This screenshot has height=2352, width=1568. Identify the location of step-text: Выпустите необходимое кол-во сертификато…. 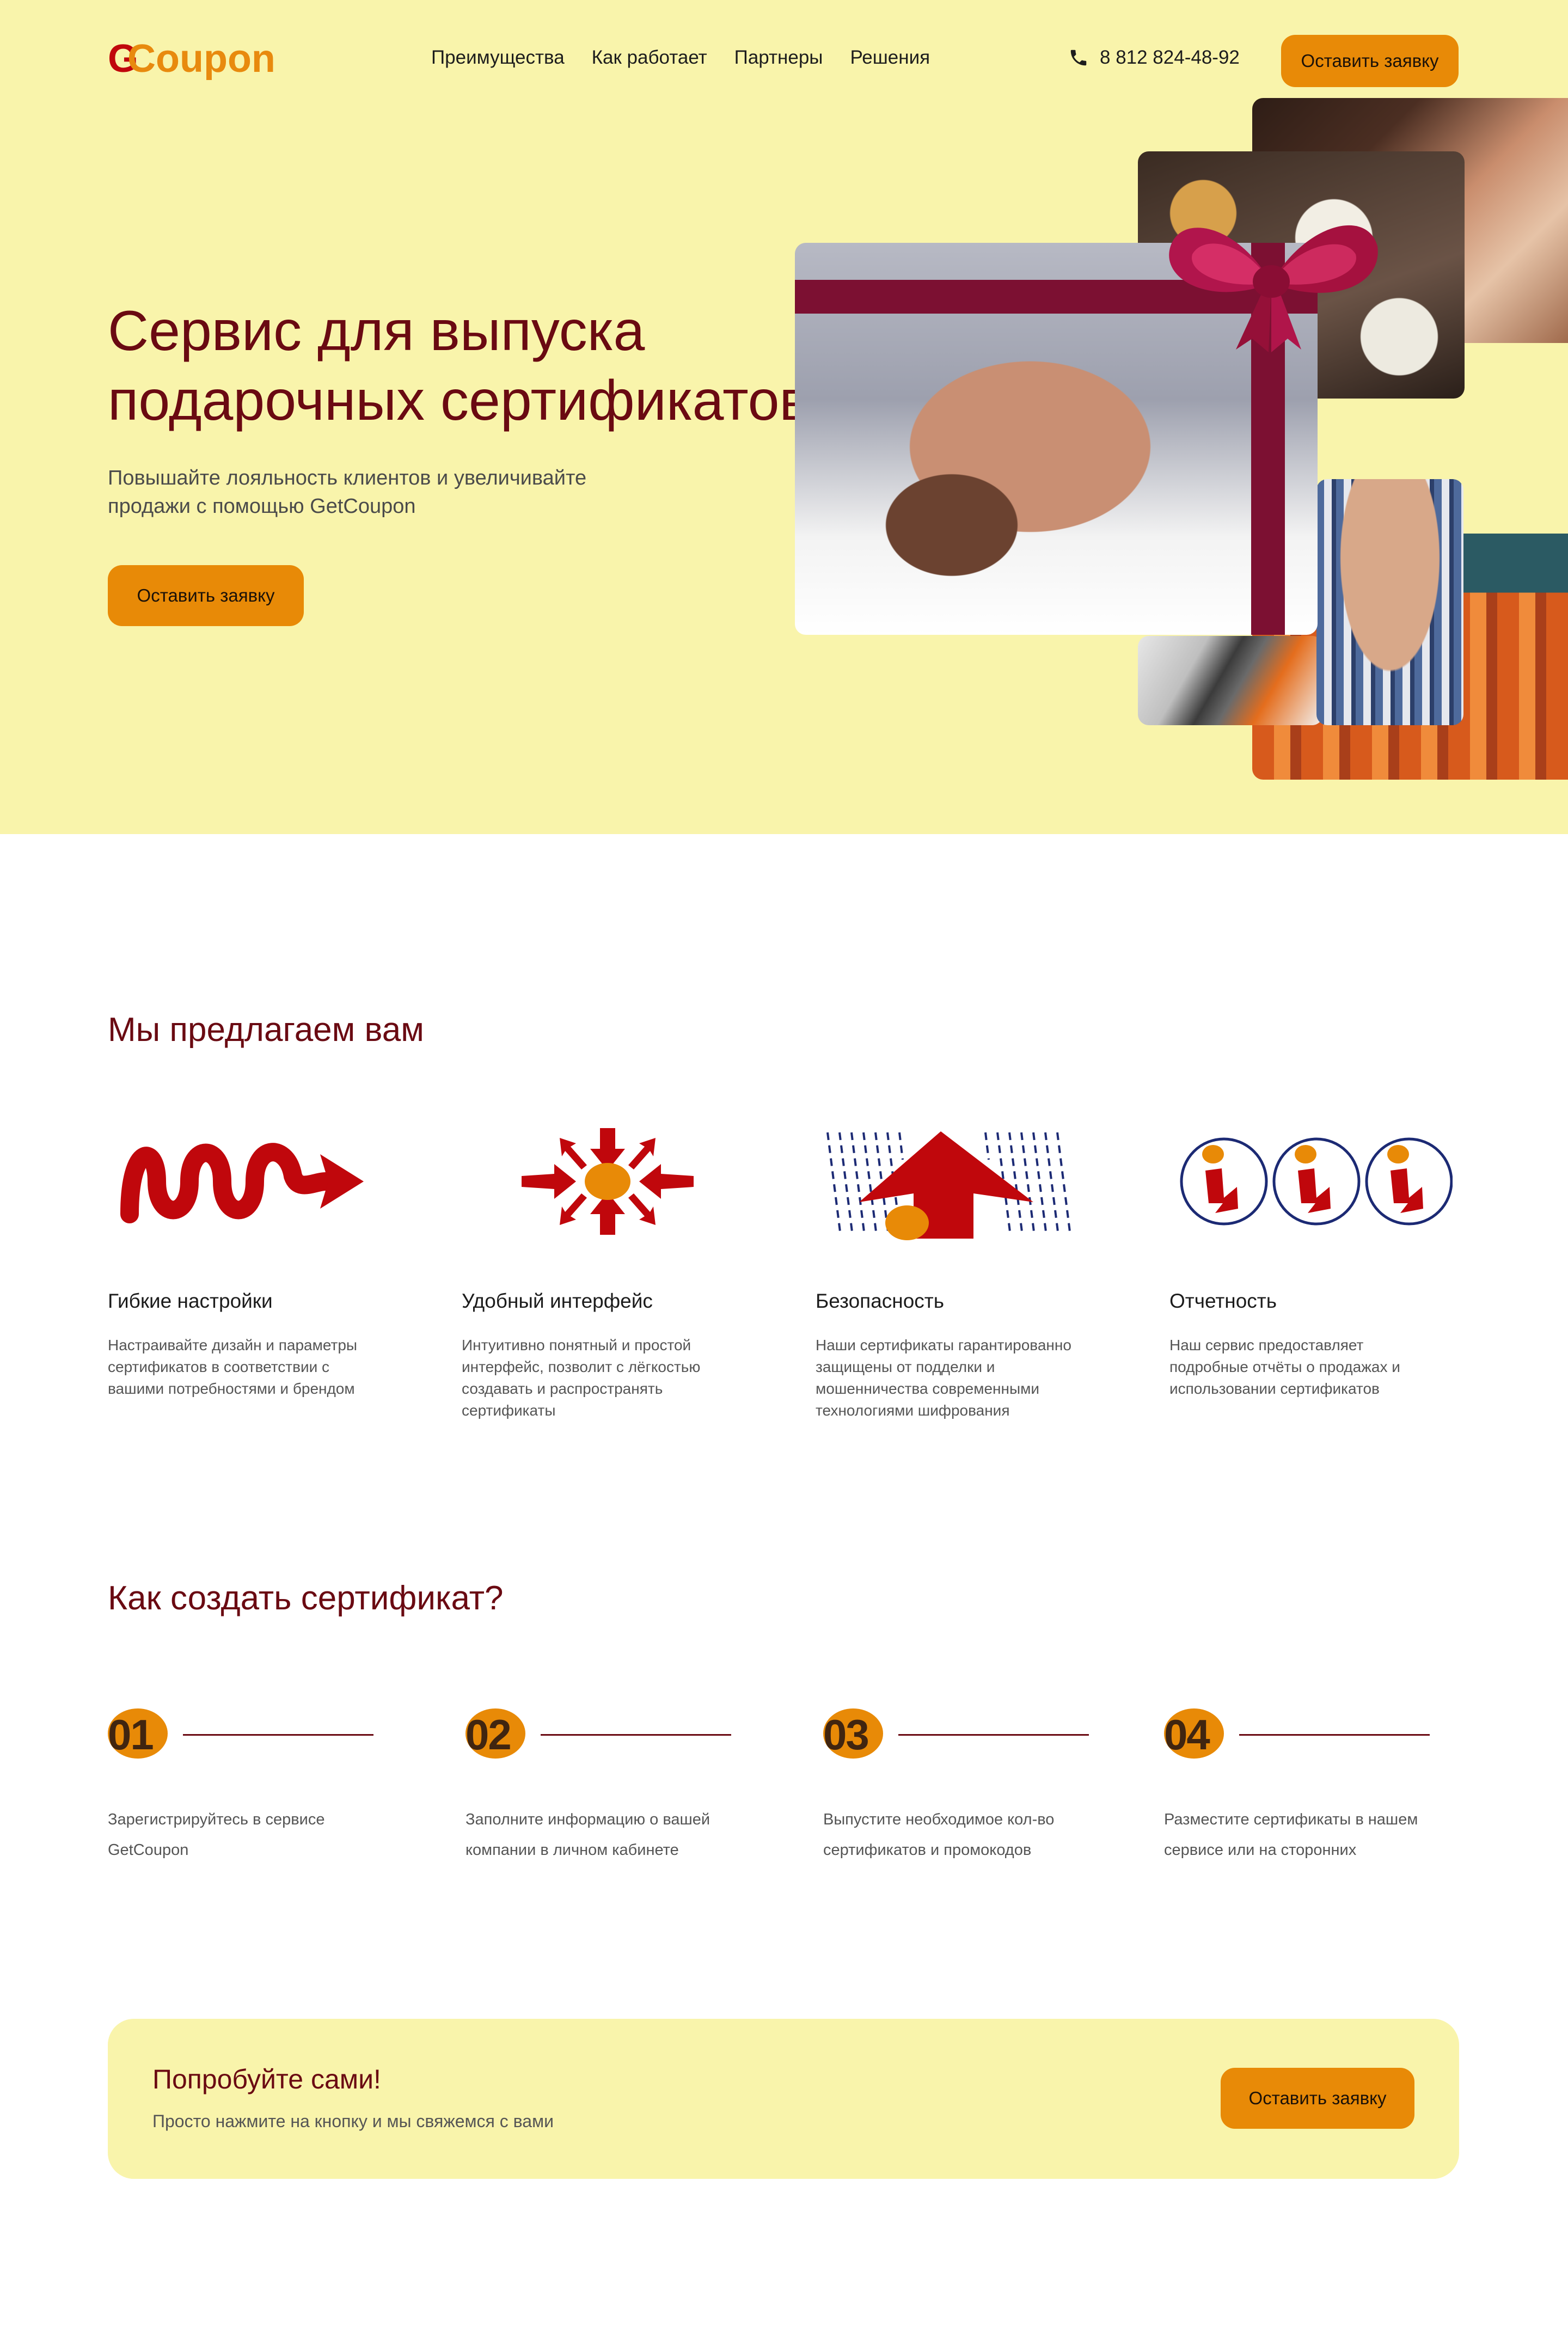
(939, 1835).